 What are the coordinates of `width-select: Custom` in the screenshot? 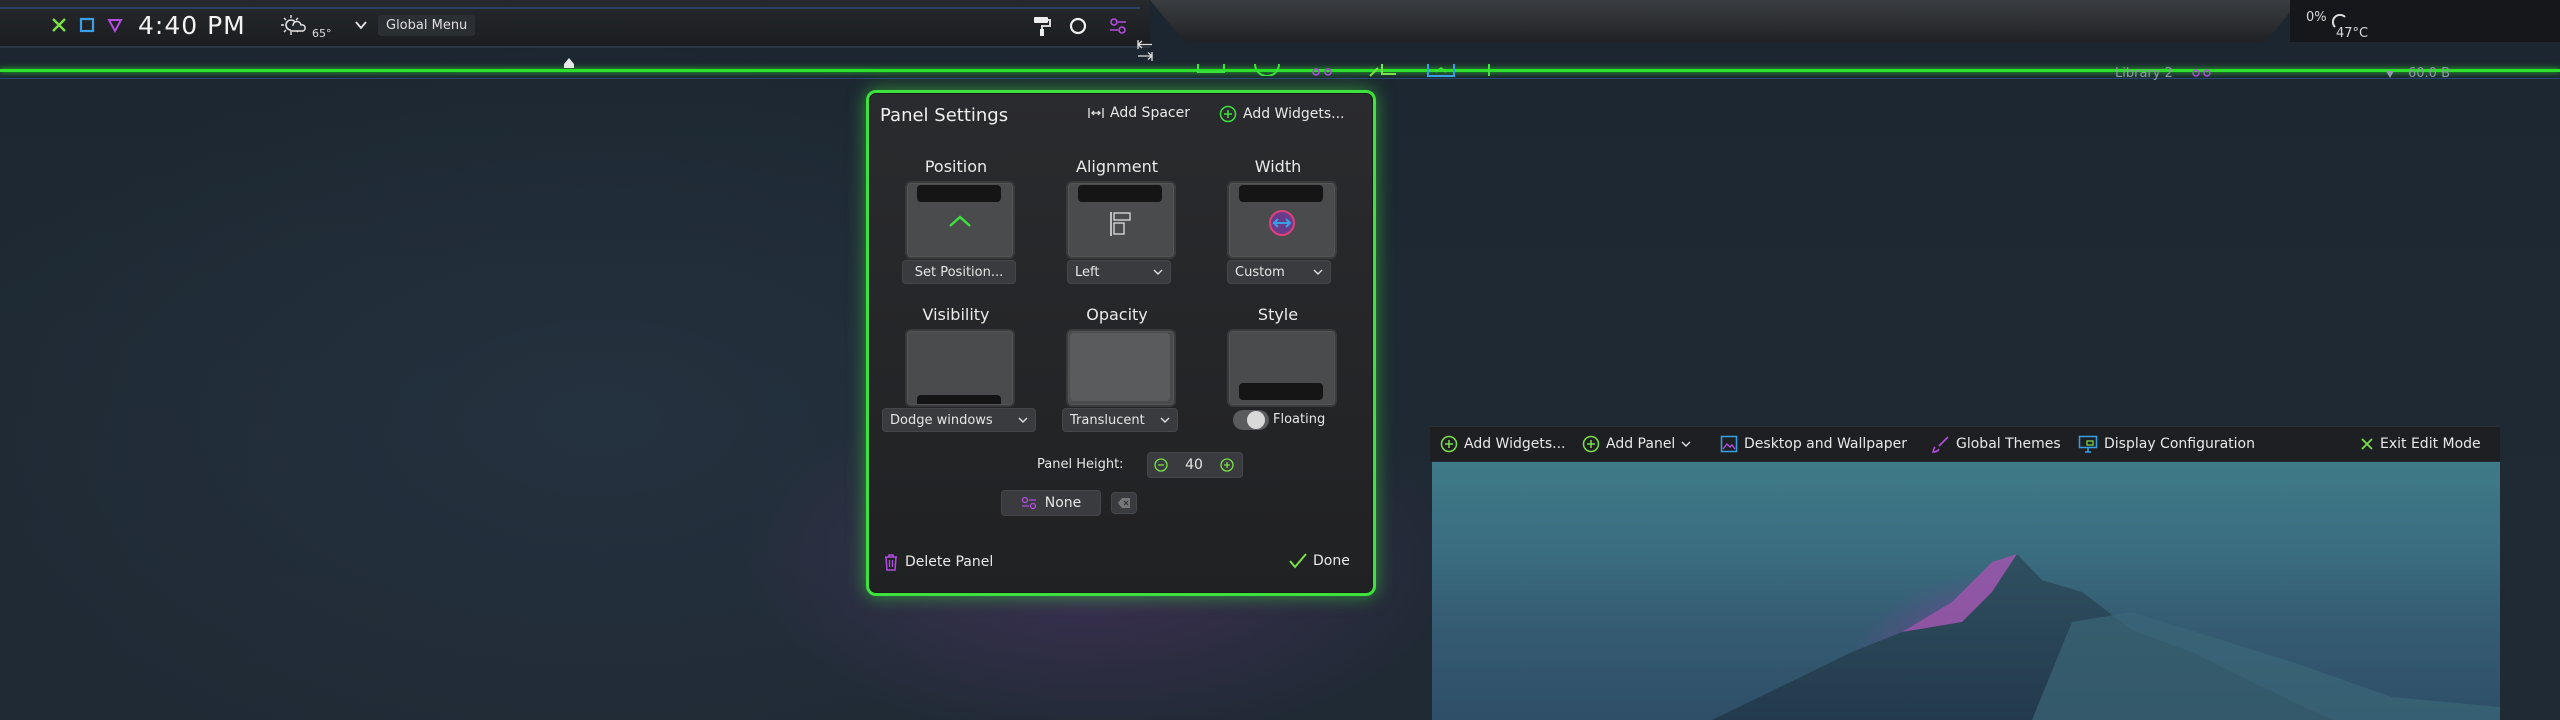 It's located at (1279, 272).